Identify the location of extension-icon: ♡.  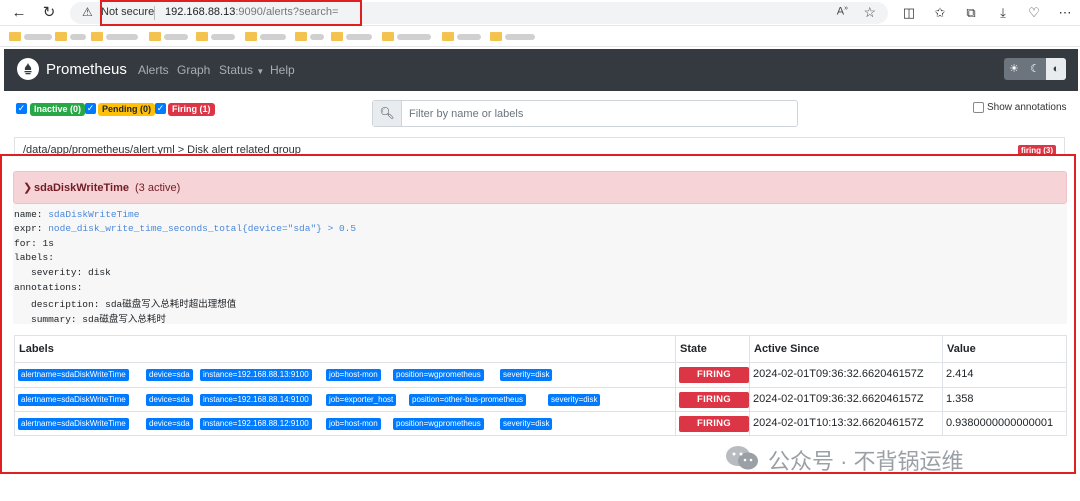
(1034, 13).